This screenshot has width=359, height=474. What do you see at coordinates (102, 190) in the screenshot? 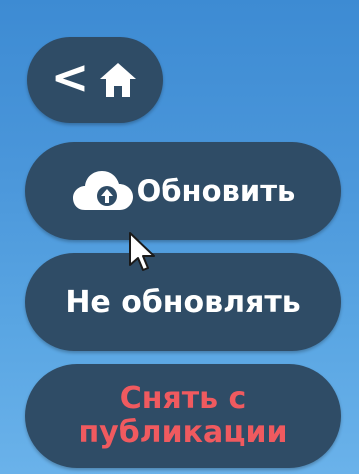
I see `cloud-upload-icon` at bounding box center [102, 190].